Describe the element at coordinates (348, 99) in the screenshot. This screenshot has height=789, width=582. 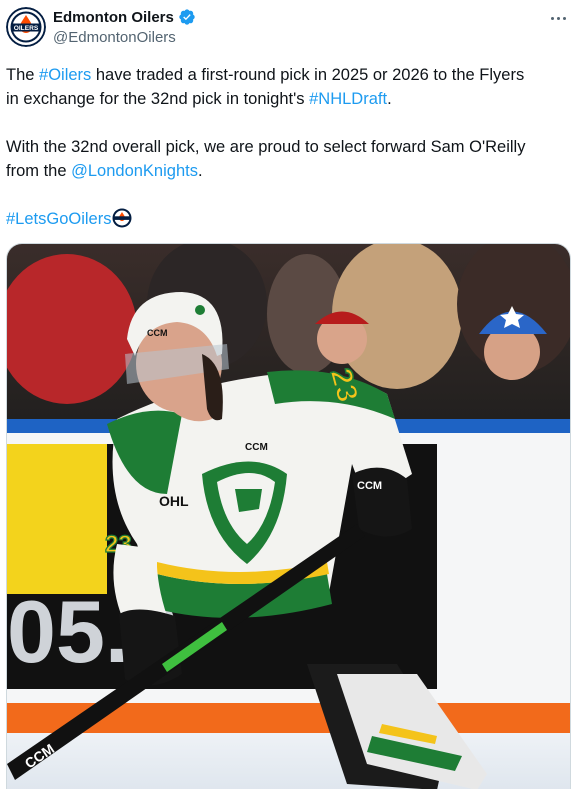
I see `hashtag-nhldraft-link: #NHLDraft` at that location.